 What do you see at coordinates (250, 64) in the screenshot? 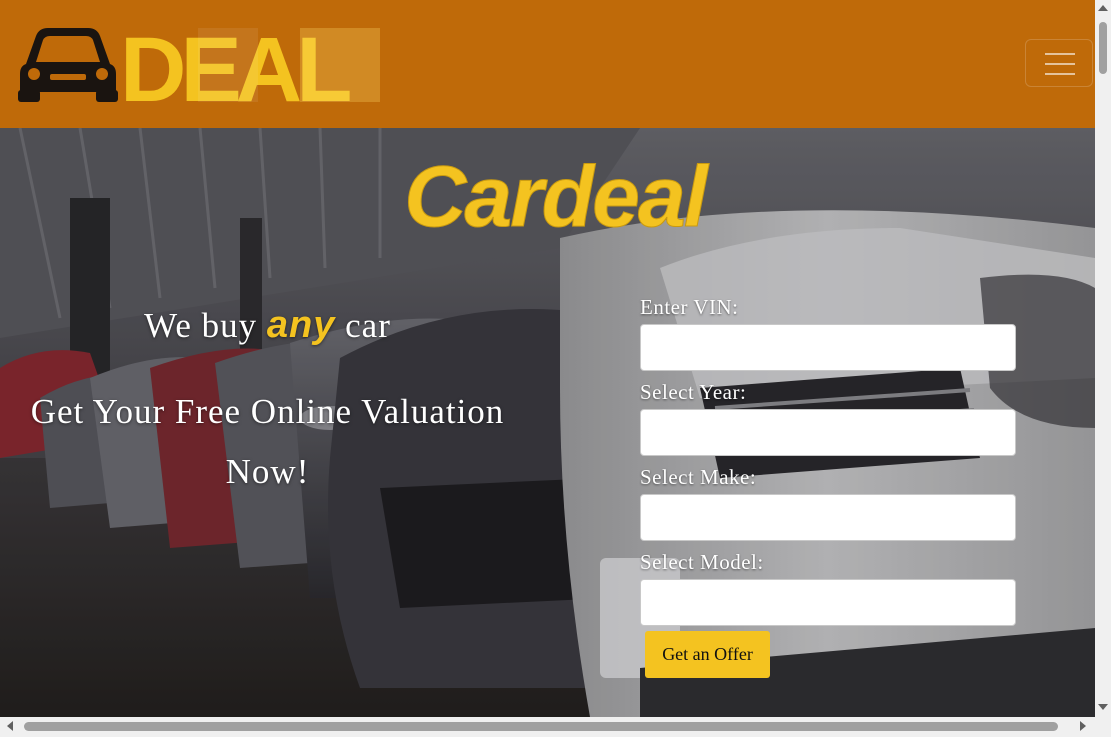
I see `logo-wordmark: DEAL` at bounding box center [250, 64].